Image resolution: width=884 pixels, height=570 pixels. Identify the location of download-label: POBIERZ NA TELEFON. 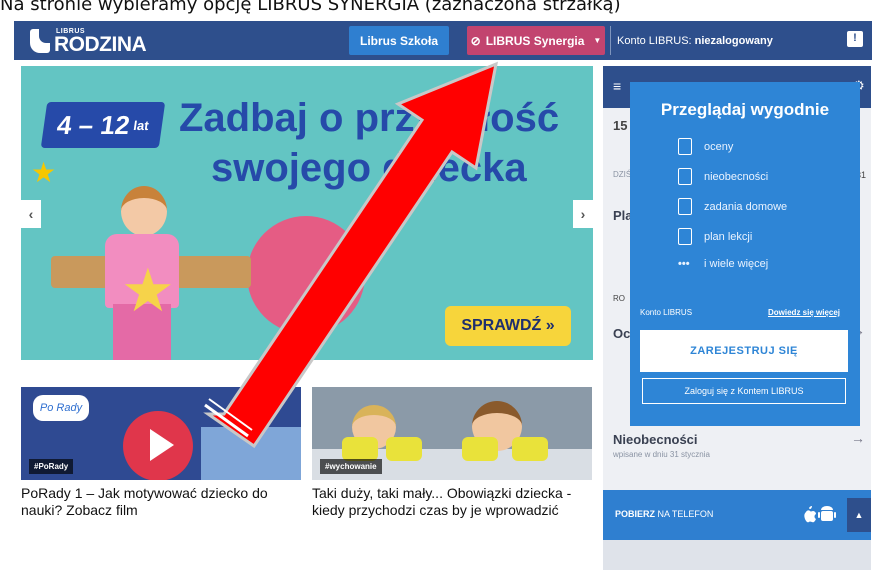
(664, 514).